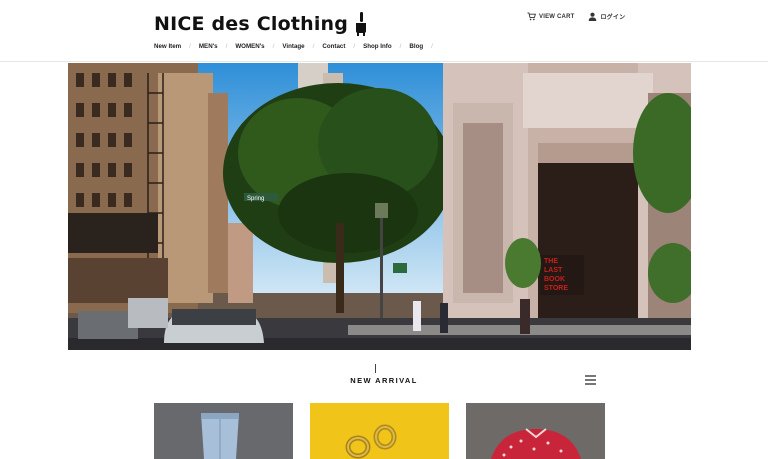 Image resolution: width=768 pixels, height=459 pixels. What do you see at coordinates (361, 24) in the screenshot?
I see `hand-cursor-icon` at bounding box center [361, 24].